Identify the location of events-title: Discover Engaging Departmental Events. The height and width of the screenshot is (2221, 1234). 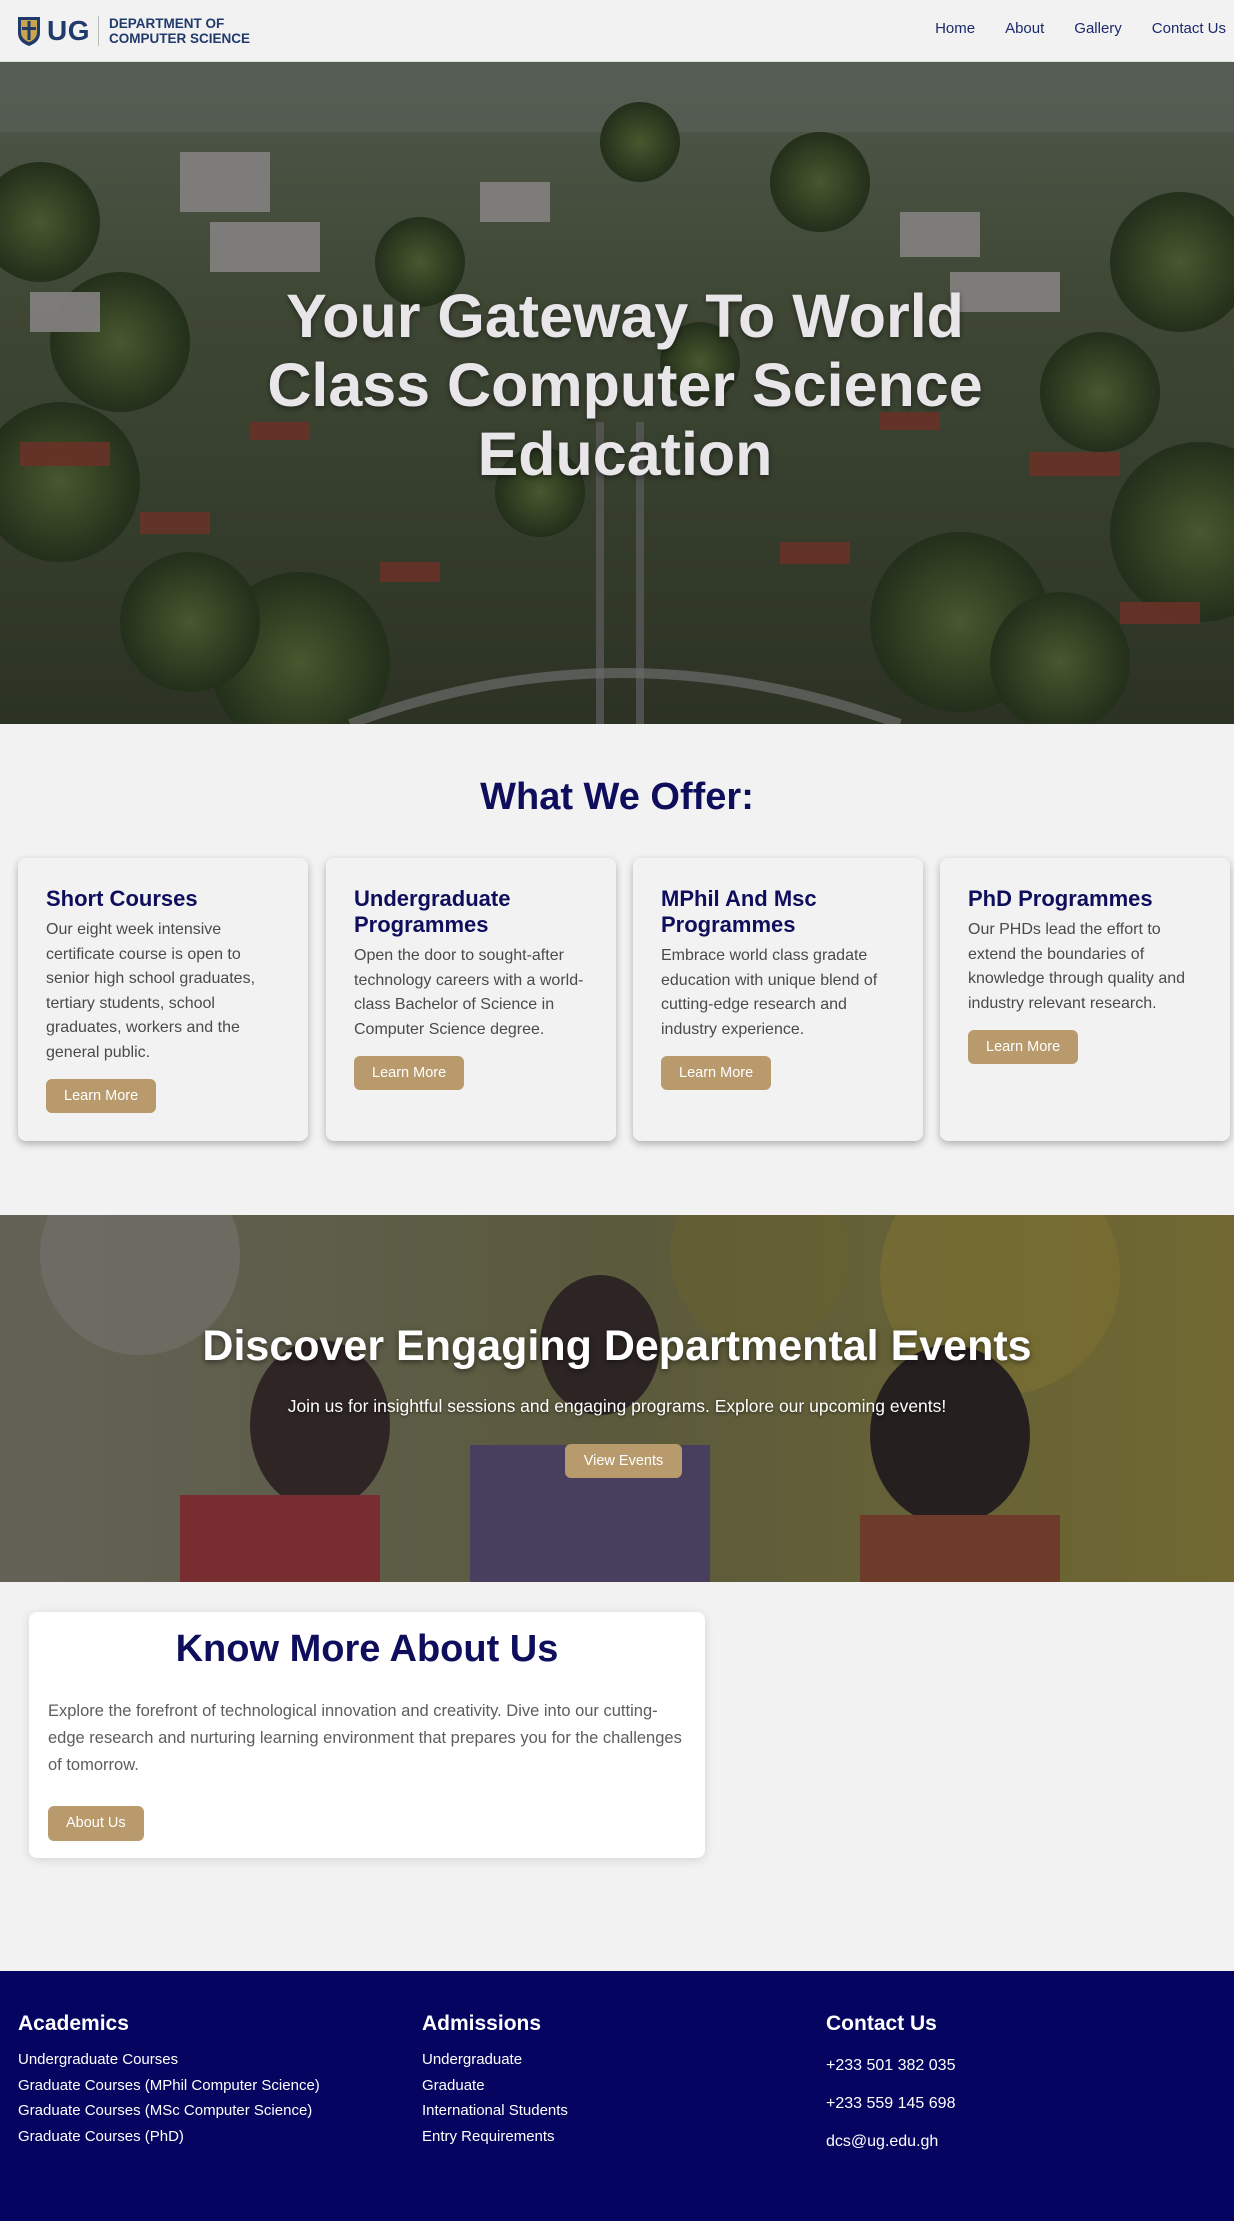
(617, 1346).